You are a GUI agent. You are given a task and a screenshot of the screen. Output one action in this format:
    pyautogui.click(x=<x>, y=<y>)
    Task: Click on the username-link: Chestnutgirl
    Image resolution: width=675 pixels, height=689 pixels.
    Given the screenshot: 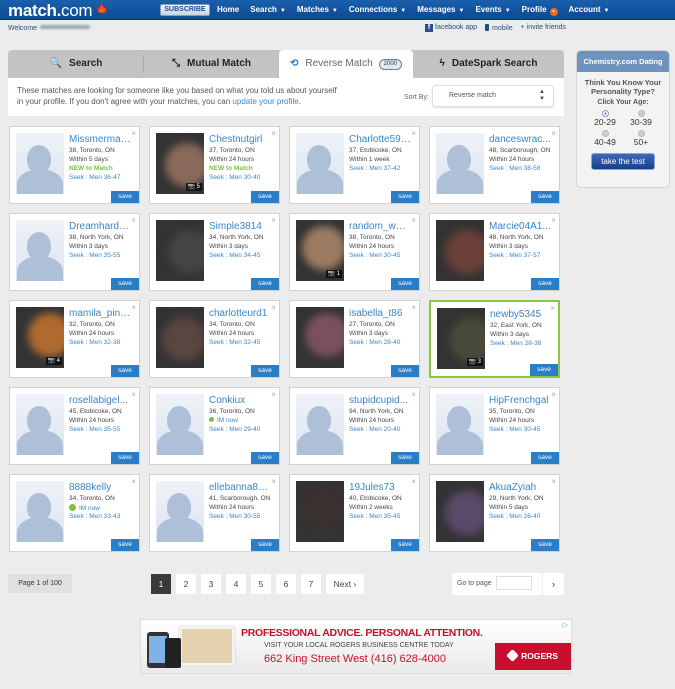 What is the action you would take?
    pyautogui.click(x=240, y=139)
    